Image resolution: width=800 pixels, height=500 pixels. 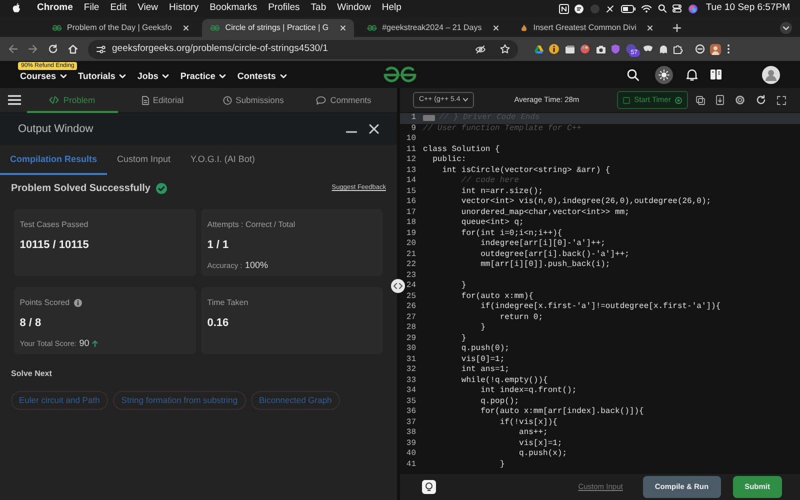 What do you see at coordinates (677, 8) in the screenshot?
I see `control-center-icon` at bounding box center [677, 8].